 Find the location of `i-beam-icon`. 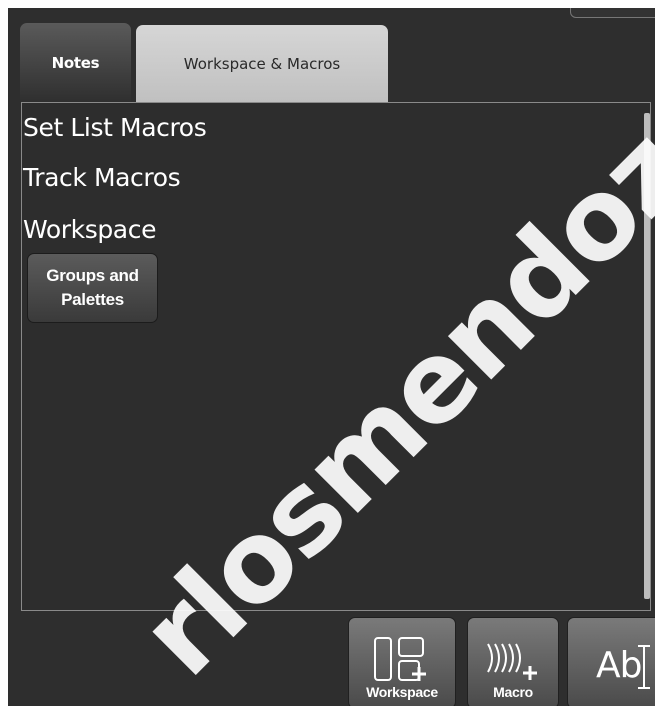

i-beam-icon is located at coordinates (644, 667).